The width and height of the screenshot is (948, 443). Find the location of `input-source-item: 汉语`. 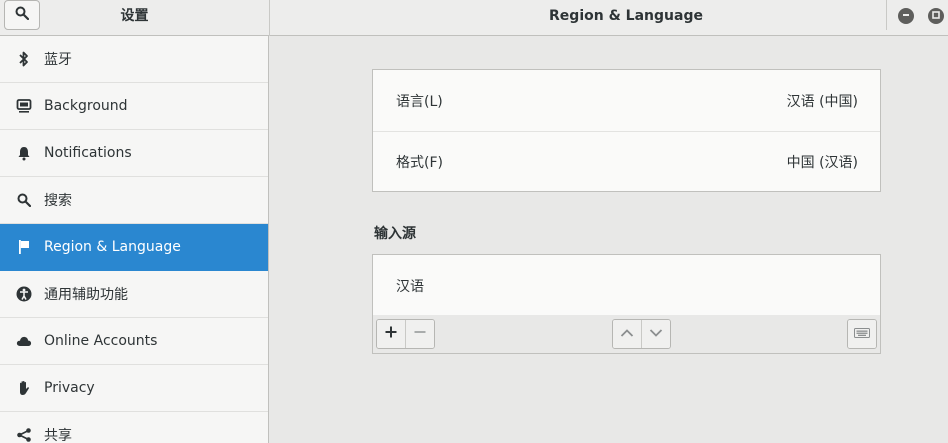

input-source-item: 汉语 is located at coordinates (626, 286).